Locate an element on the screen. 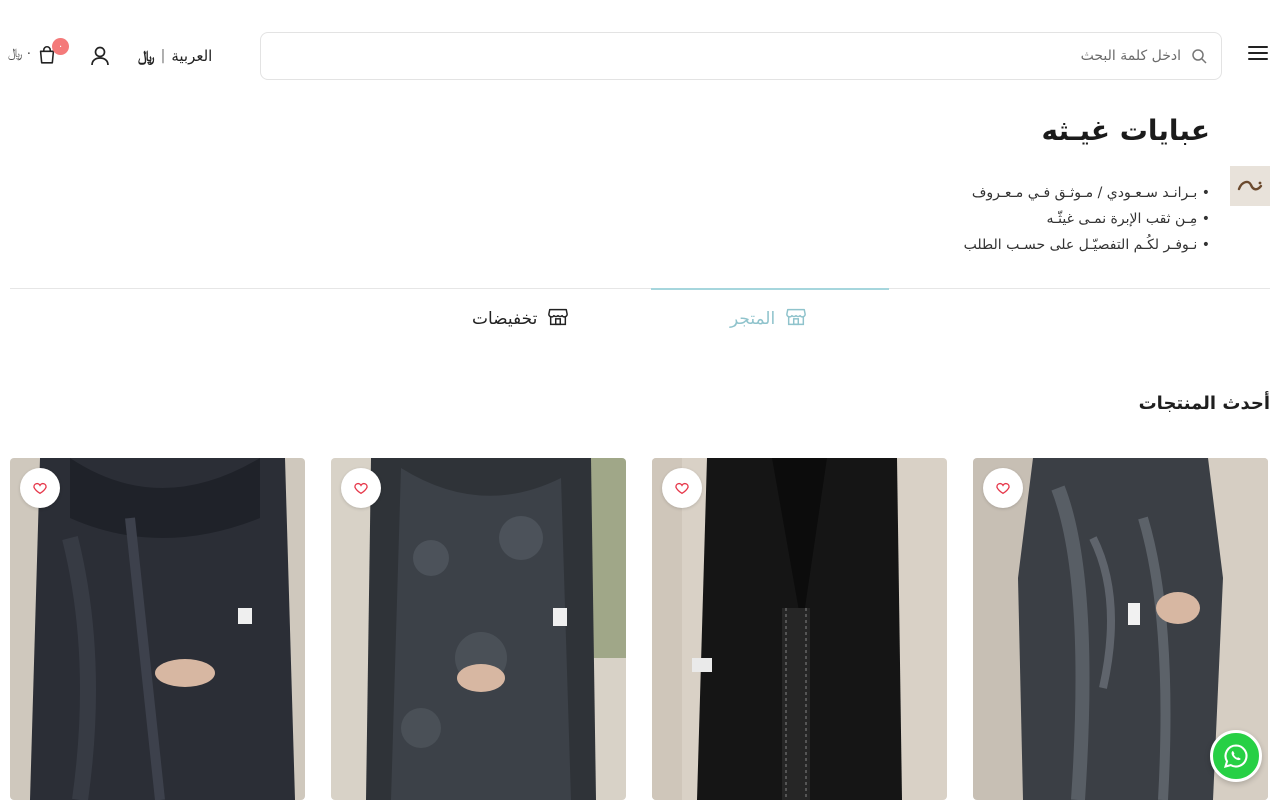  latest-products-title: أحدث المنتجات is located at coordinates (1204, 403).